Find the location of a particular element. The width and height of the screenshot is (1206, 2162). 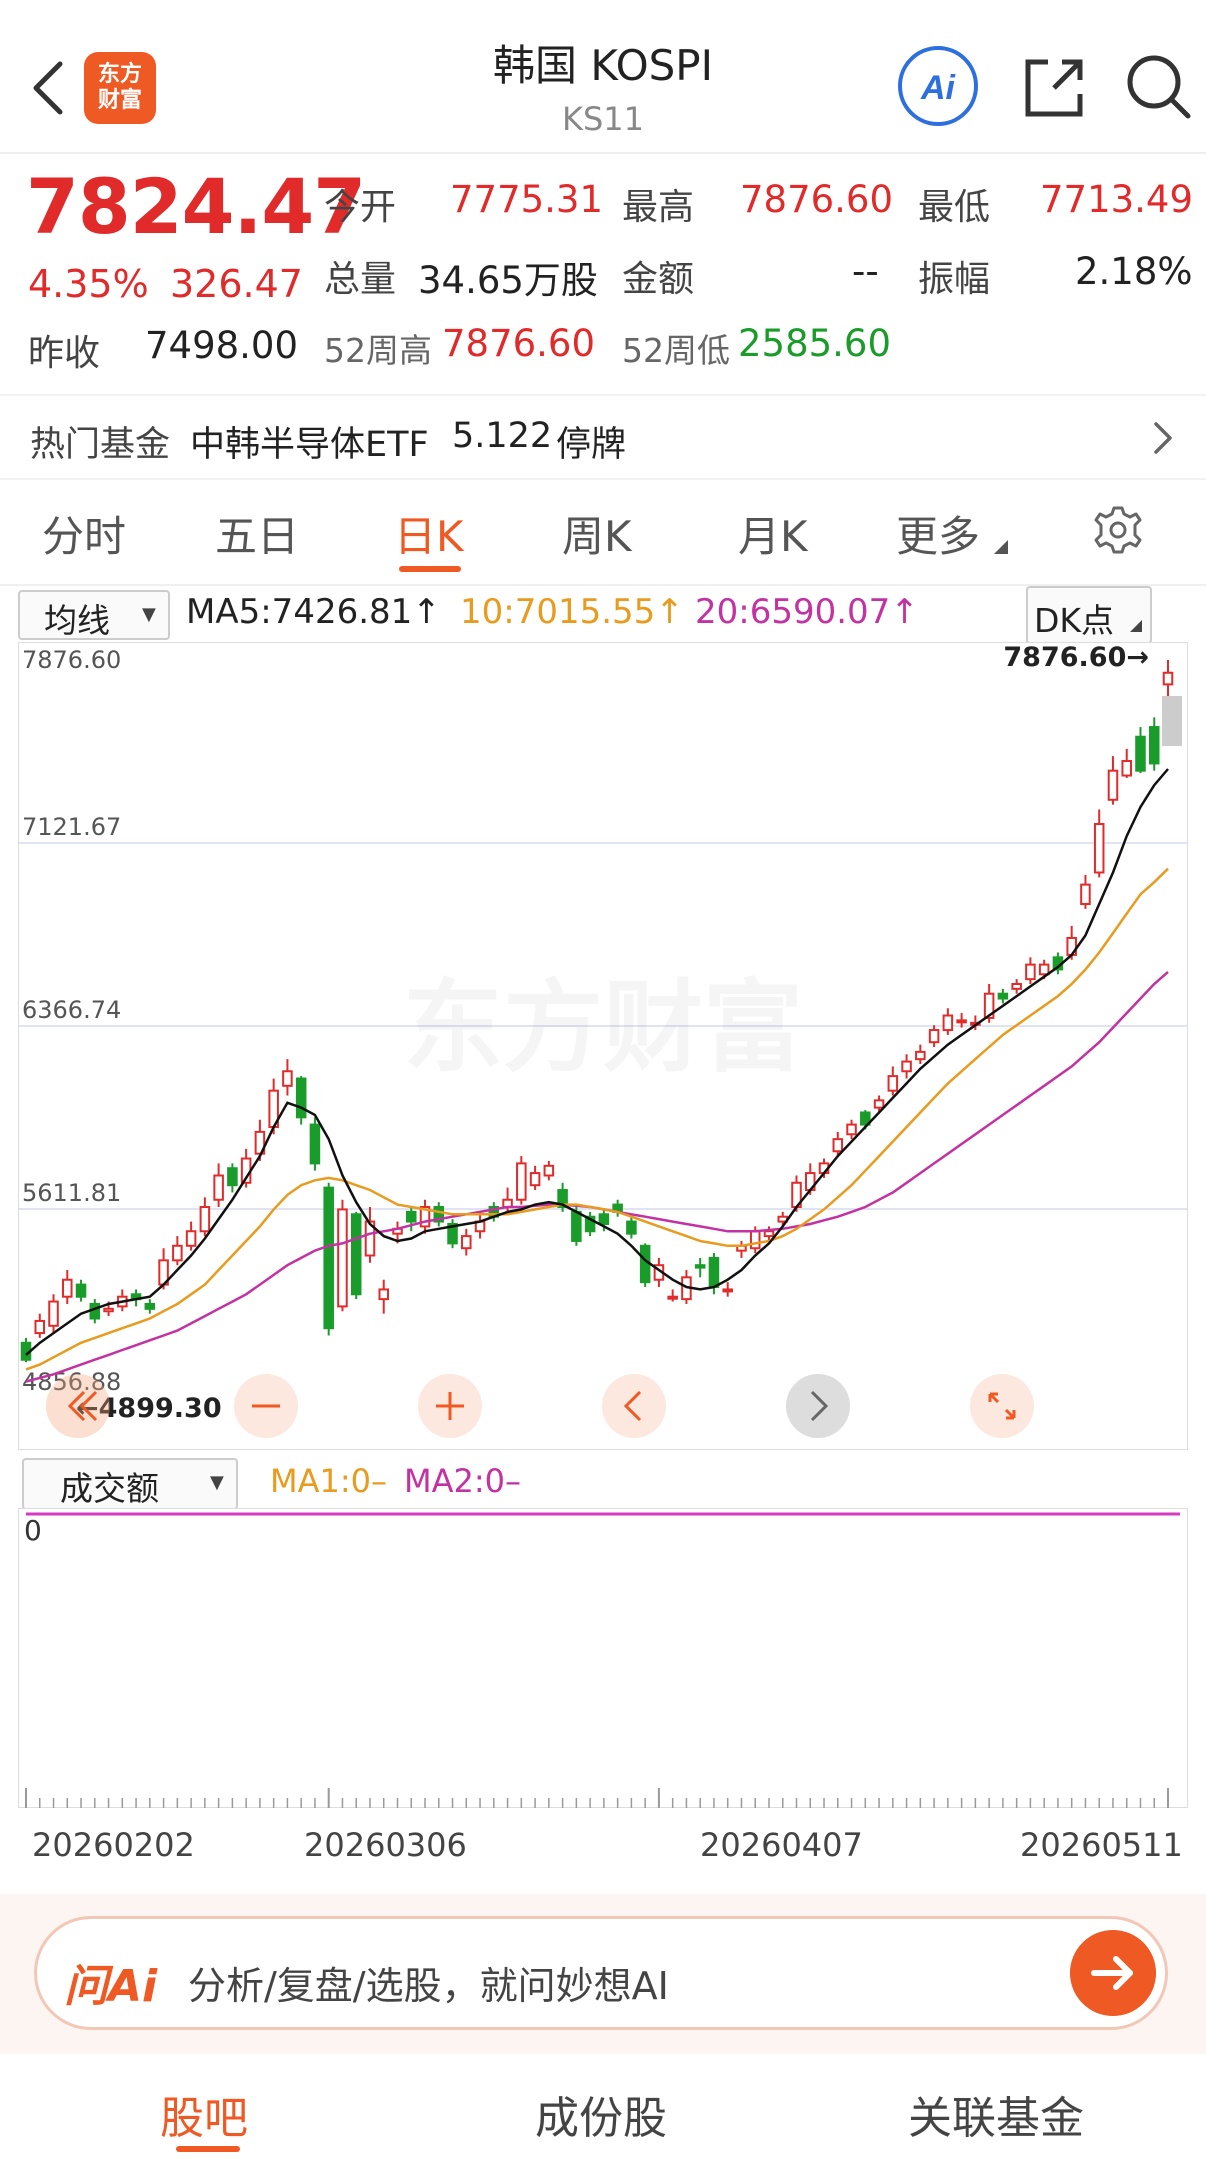

tab-guba: 股吧 is located at coordinates (204, 2114).